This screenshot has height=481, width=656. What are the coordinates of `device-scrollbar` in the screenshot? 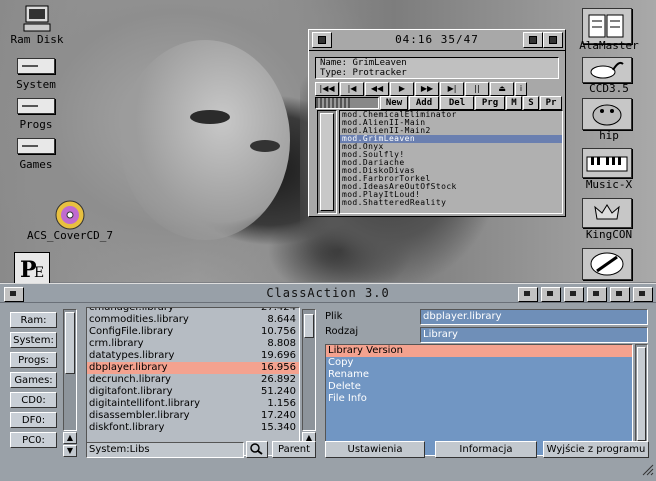 It's located at (70, 370).